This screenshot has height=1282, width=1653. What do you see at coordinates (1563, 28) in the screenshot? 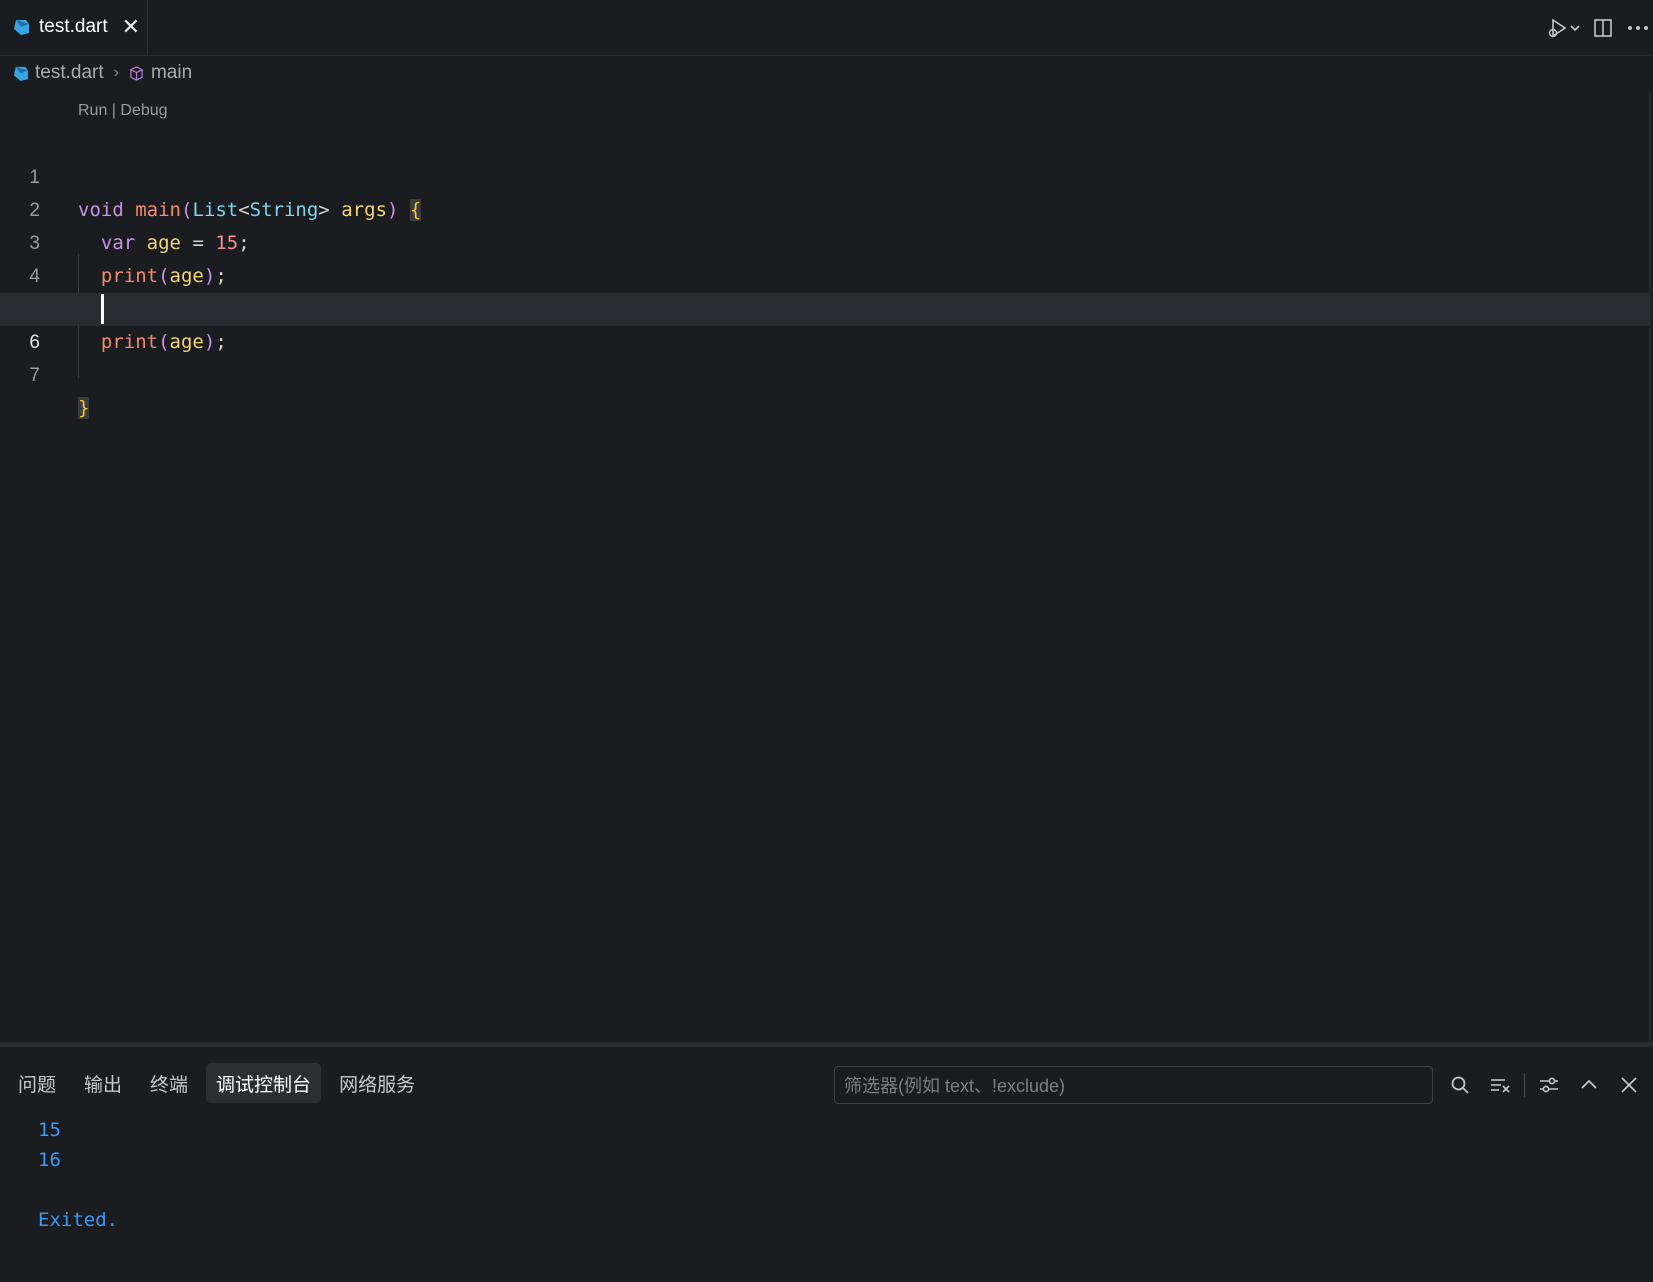
I see `run-debug-icon` at bounding box center [1563, 28].